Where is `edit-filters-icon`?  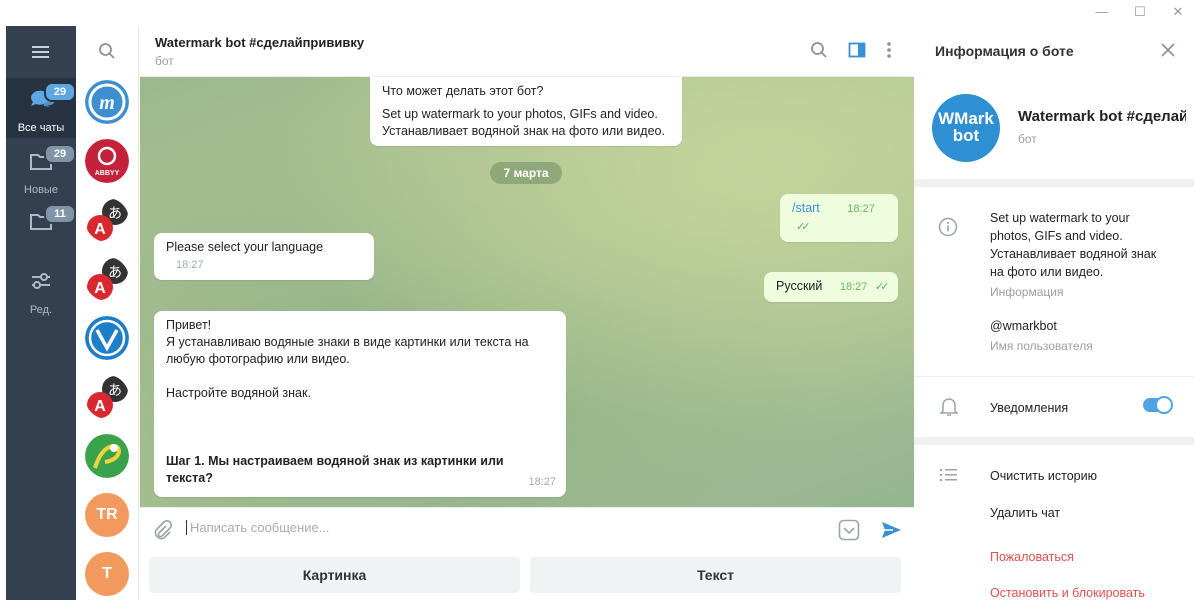
edit-filters-icon is located at coordinates (41, 281).